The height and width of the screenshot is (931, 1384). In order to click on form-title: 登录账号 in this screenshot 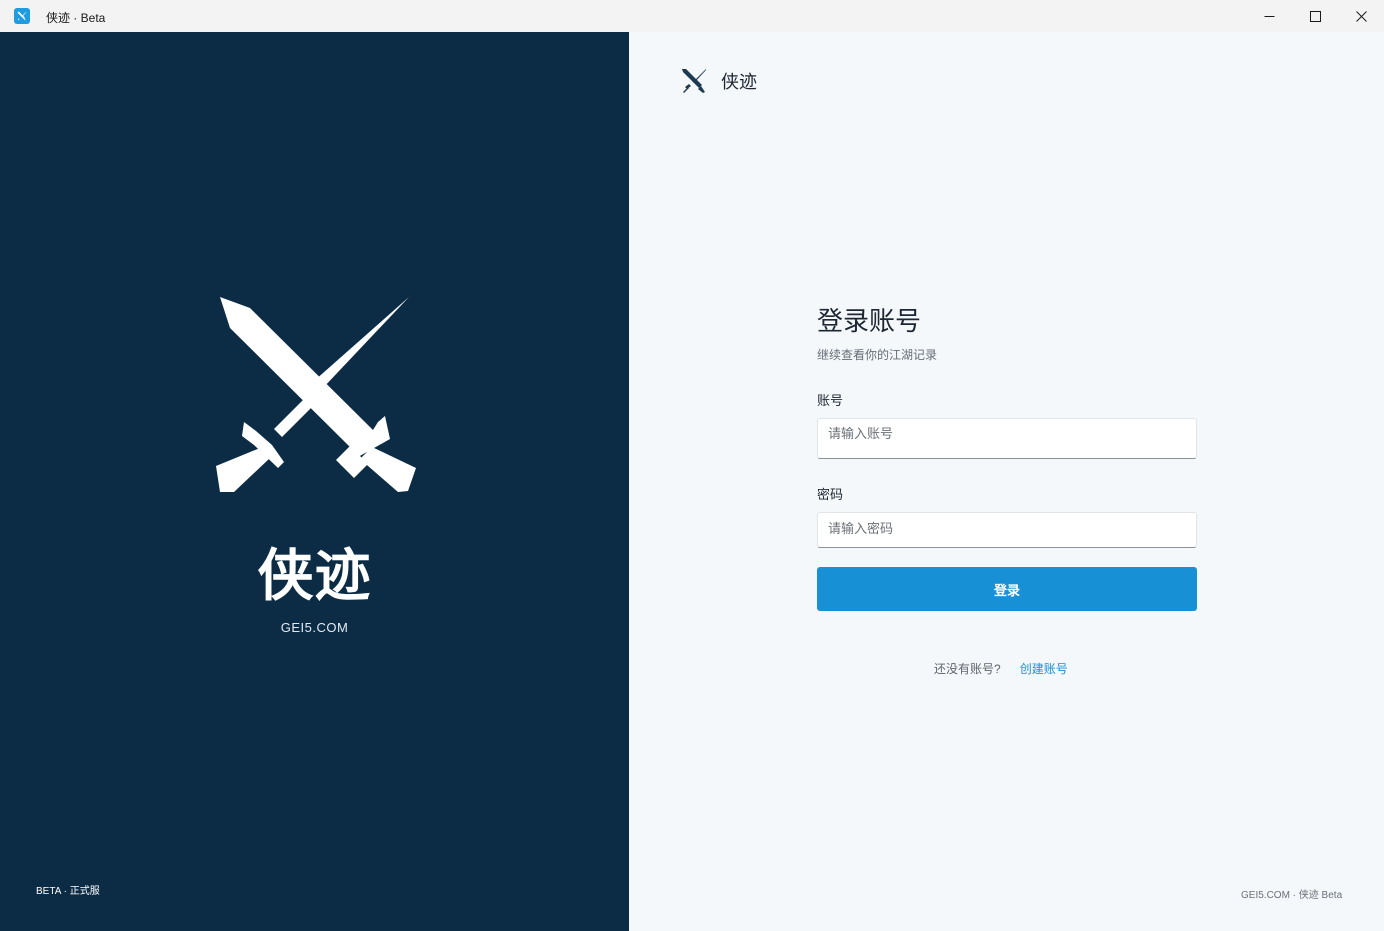, I will do `click(869, 321)`.